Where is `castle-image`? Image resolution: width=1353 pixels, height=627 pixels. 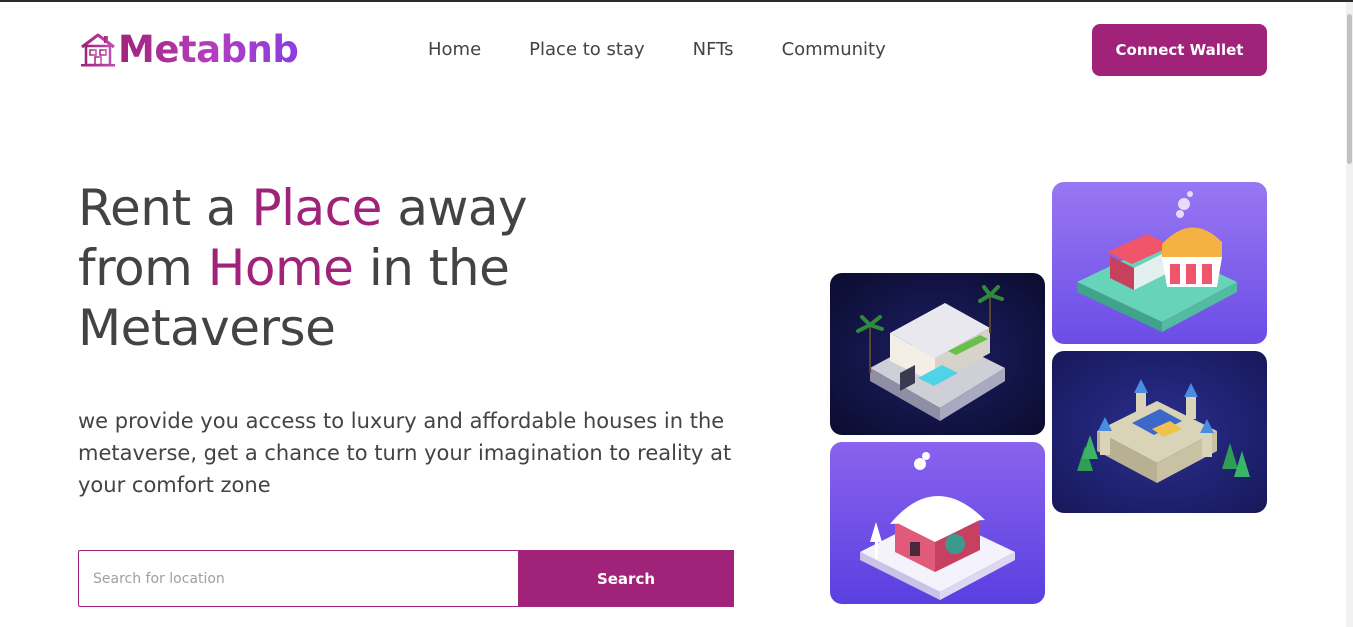 castle-image is located at coordinates (1159, 432).